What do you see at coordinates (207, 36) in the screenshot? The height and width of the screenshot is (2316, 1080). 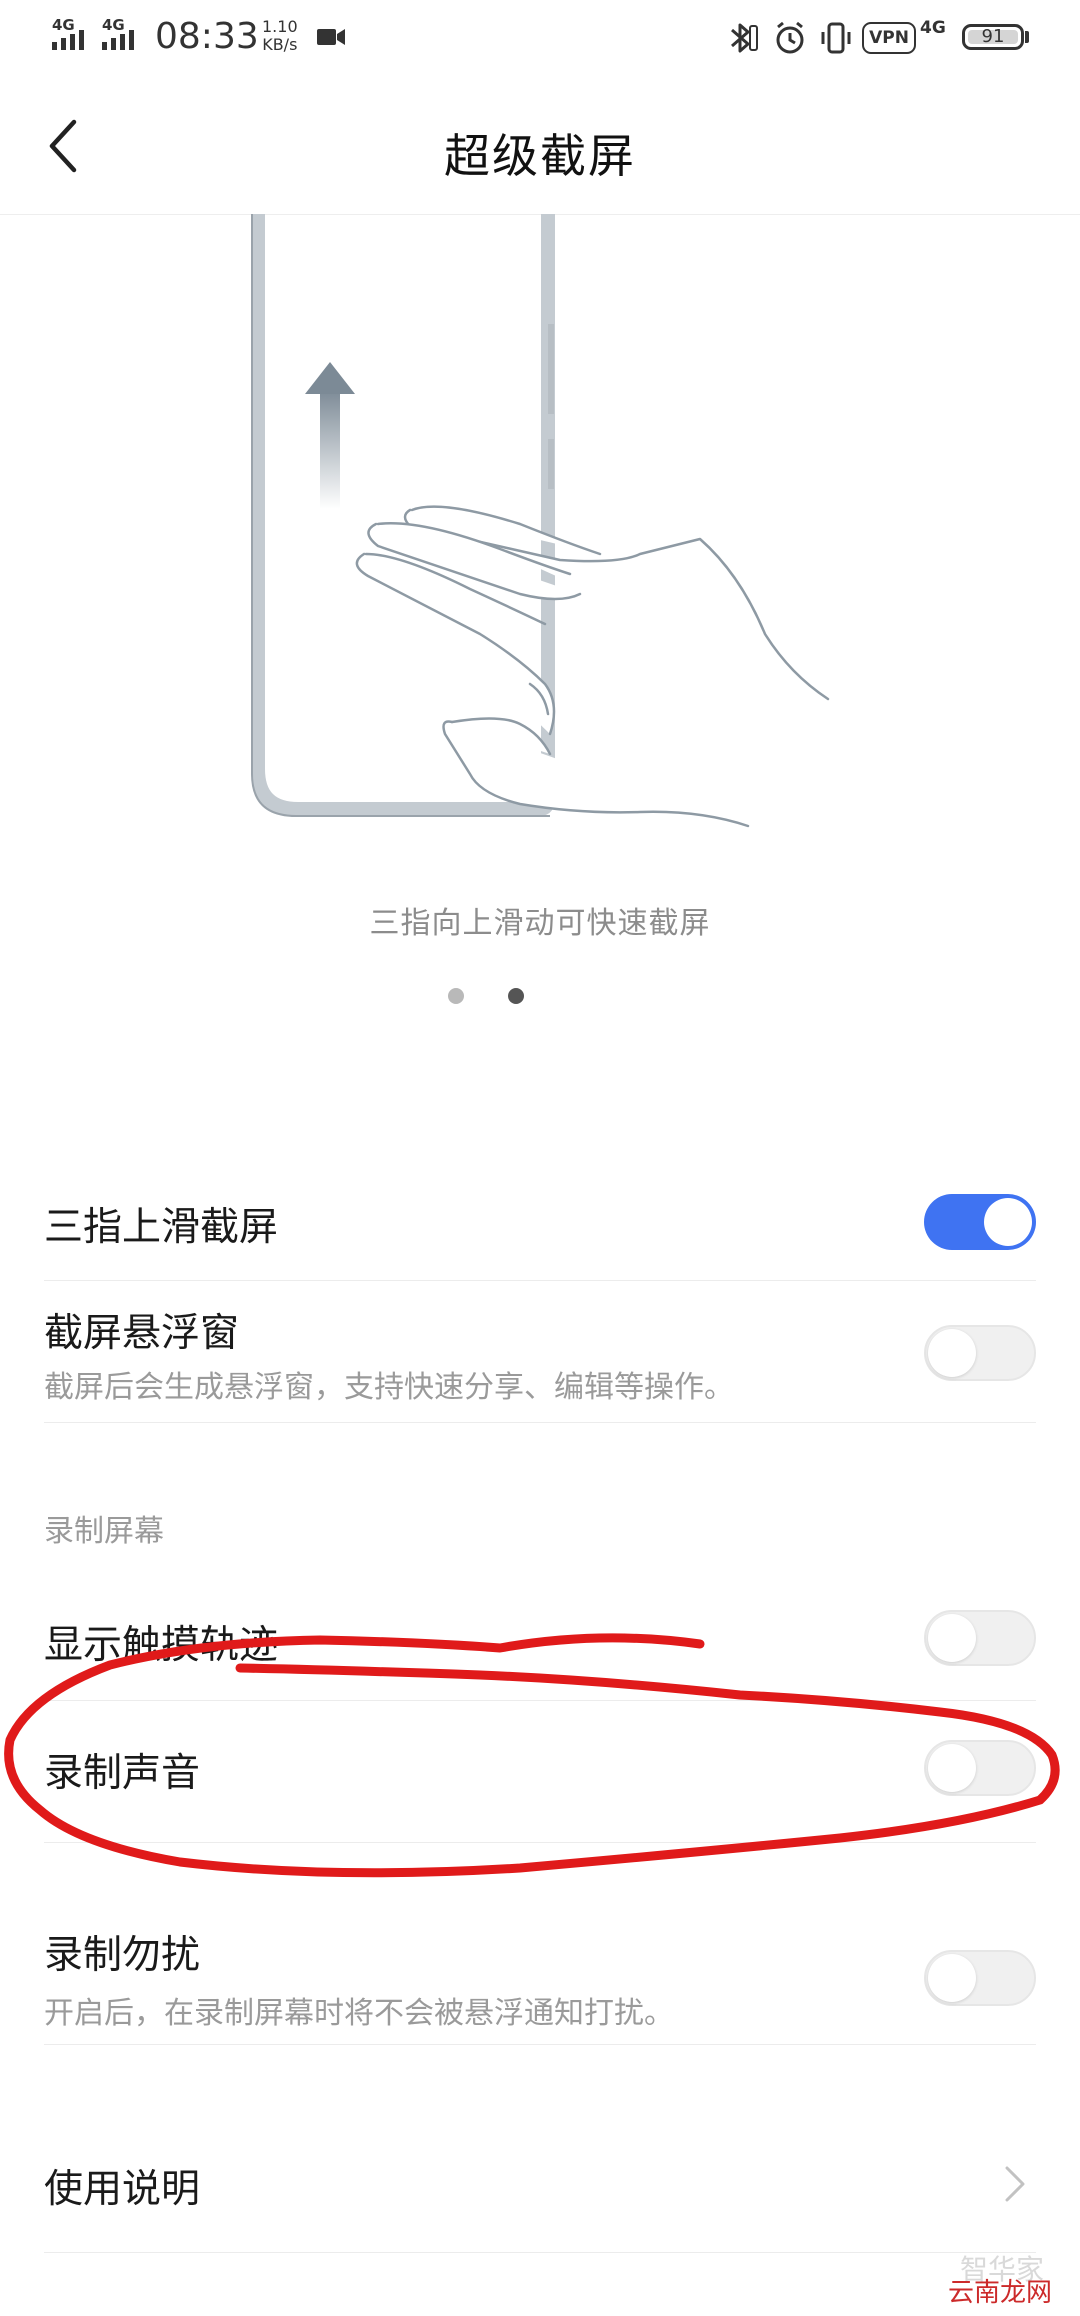 I see `status-clock: 08:33` at bounding box center [207, 36].